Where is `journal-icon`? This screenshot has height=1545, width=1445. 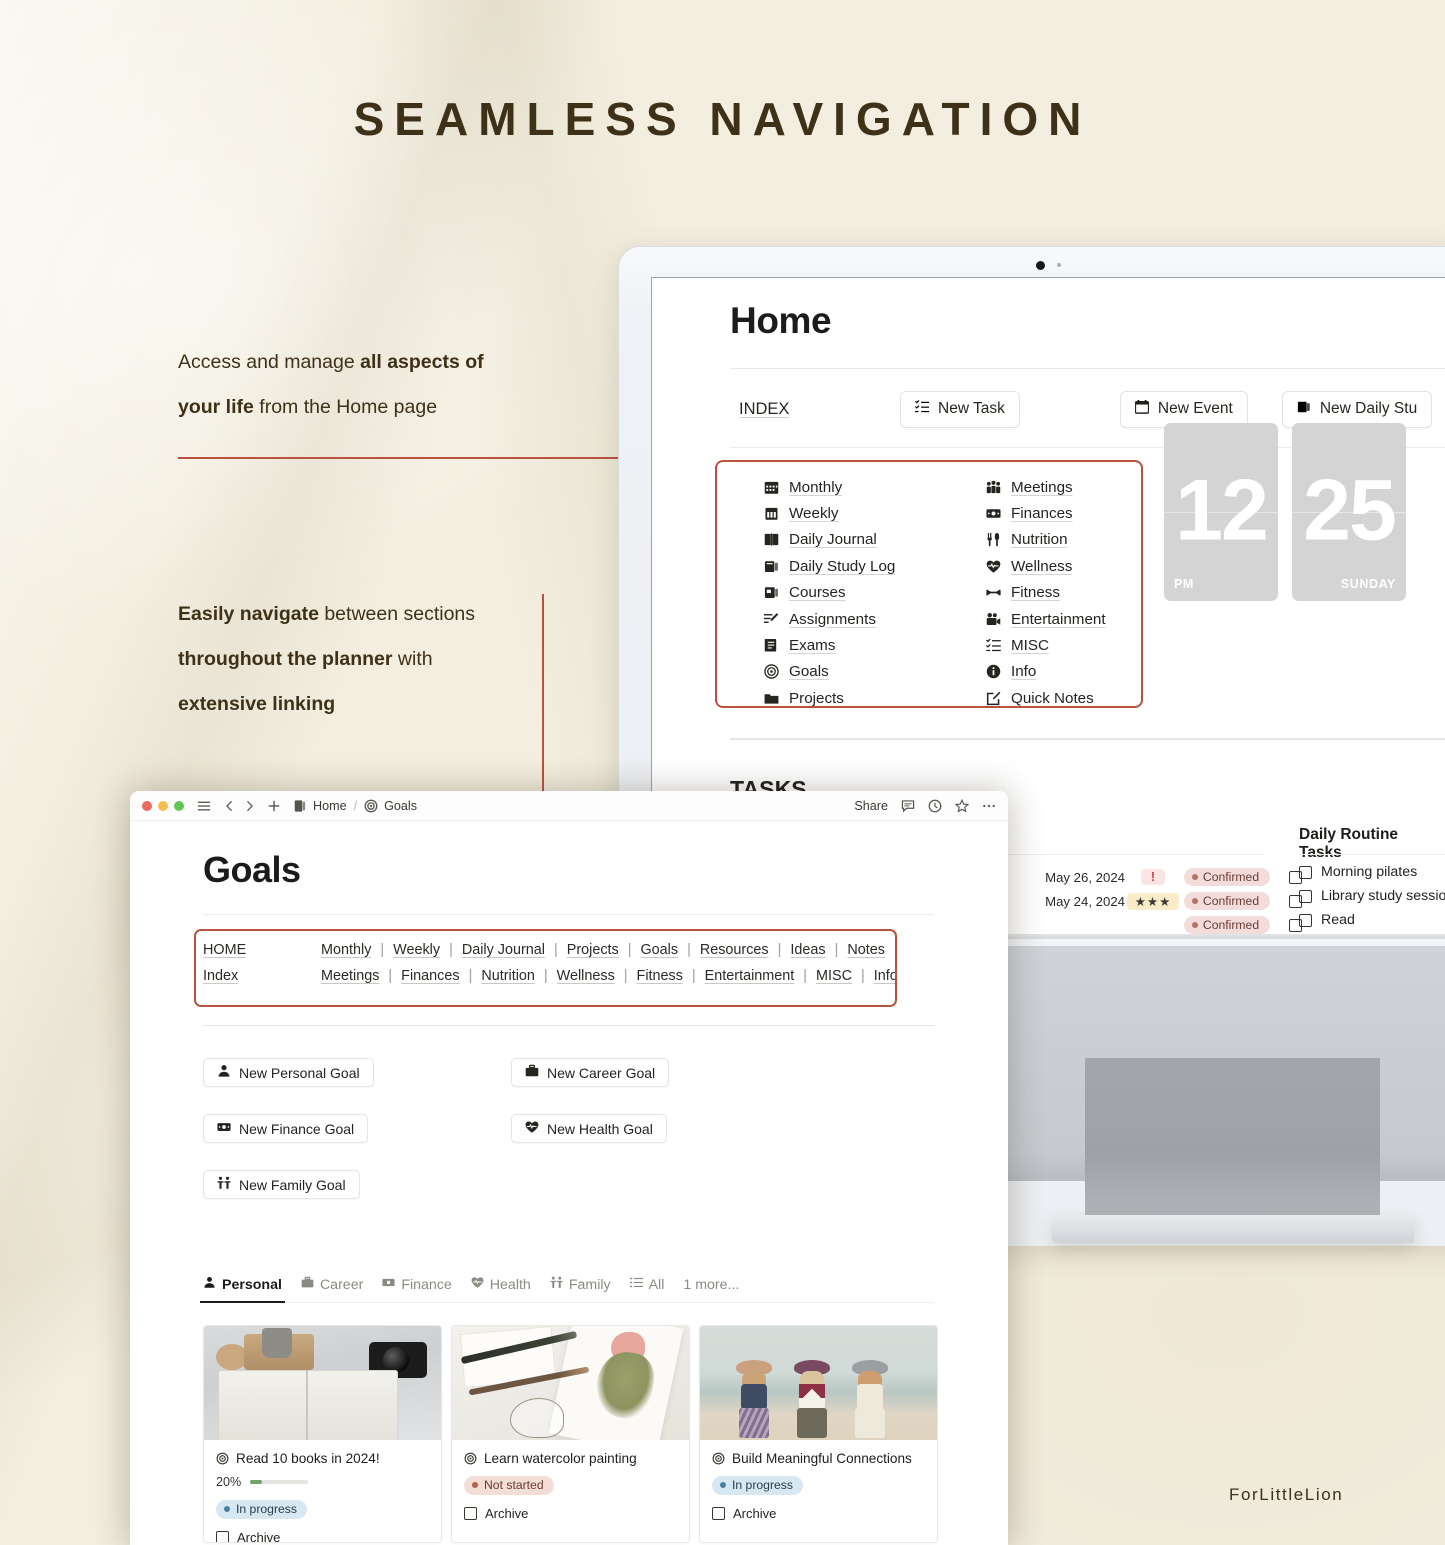
journal-icon is located at coordinates (771, 540).